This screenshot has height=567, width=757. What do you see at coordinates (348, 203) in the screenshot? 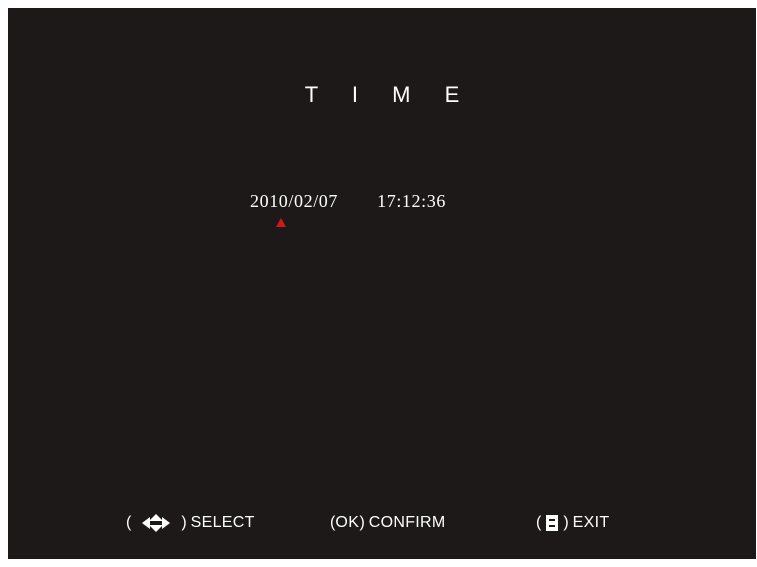
I see `datetime-row: 2010/02/07 17:12:36` at bounding box center [348, 203].